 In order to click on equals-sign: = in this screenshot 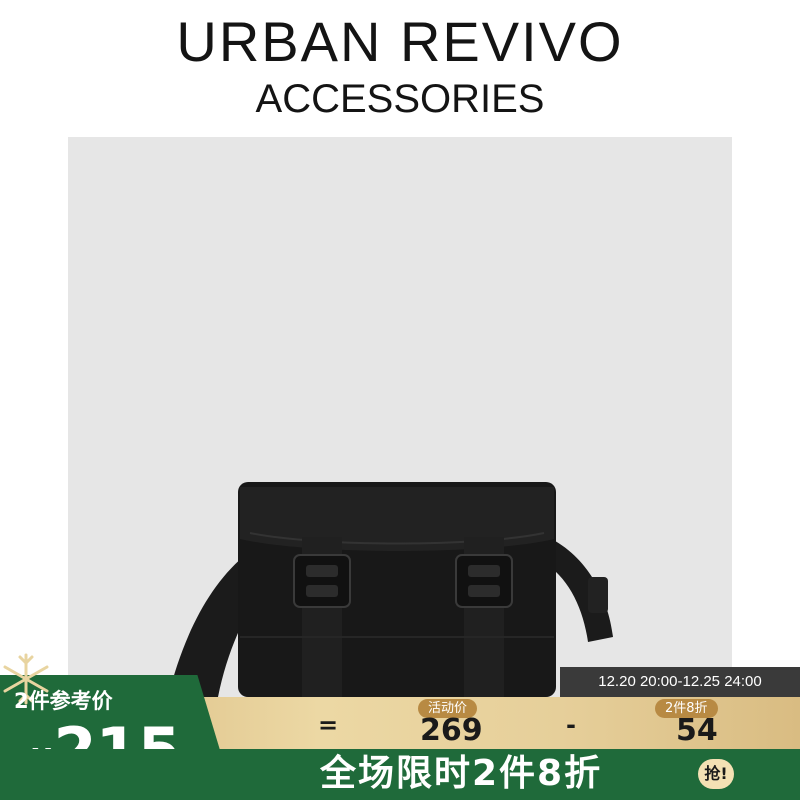, I will do `click(328, 725)`.